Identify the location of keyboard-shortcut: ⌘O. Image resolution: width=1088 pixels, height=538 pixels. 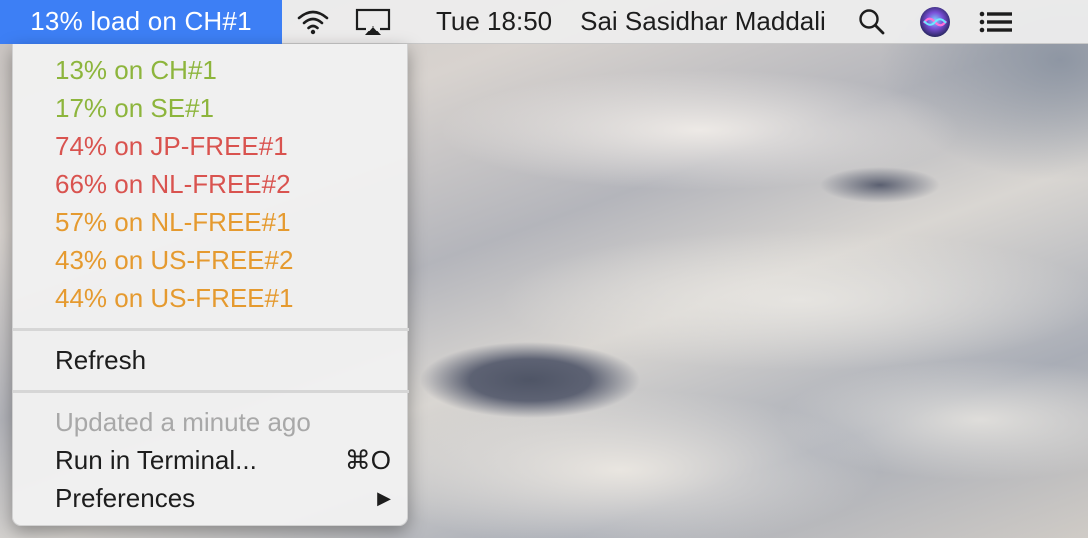
(367, 459).